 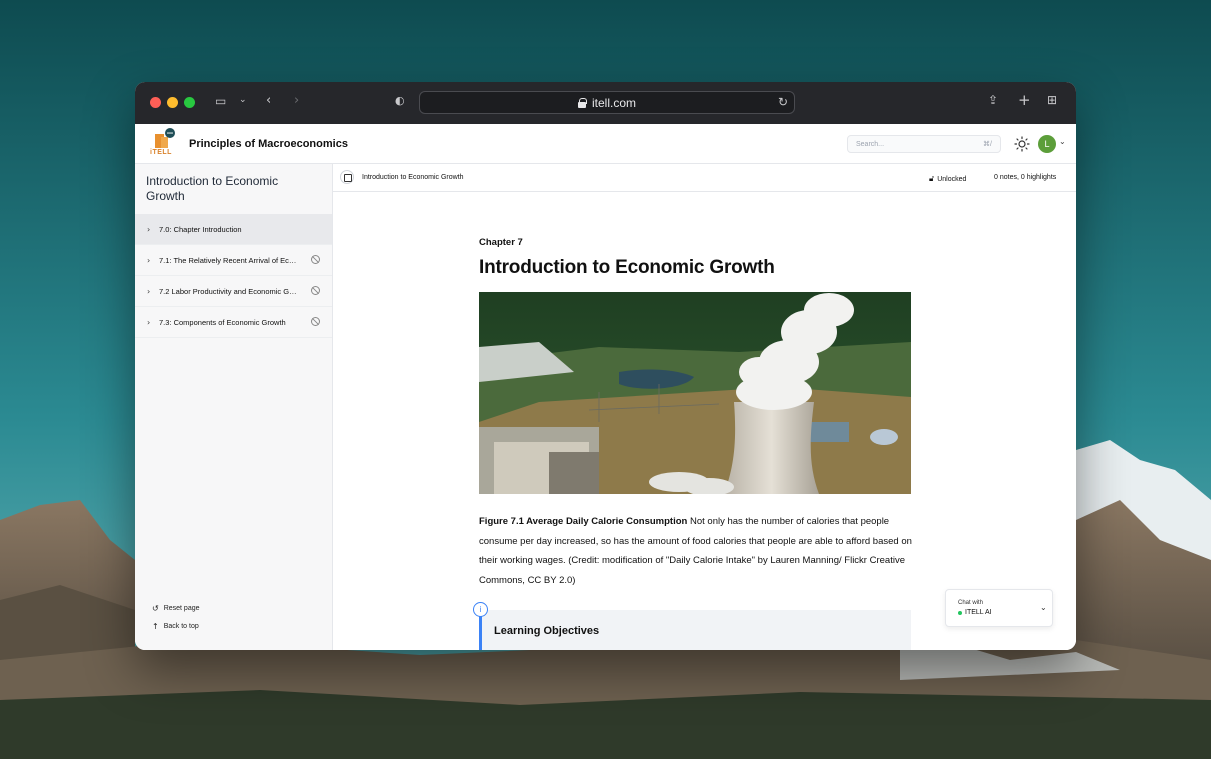 What do you see at coordinates (952, 179) in the screenshot?
I see `unlocked-label: Unlocked` at bounding box center [952, 179].